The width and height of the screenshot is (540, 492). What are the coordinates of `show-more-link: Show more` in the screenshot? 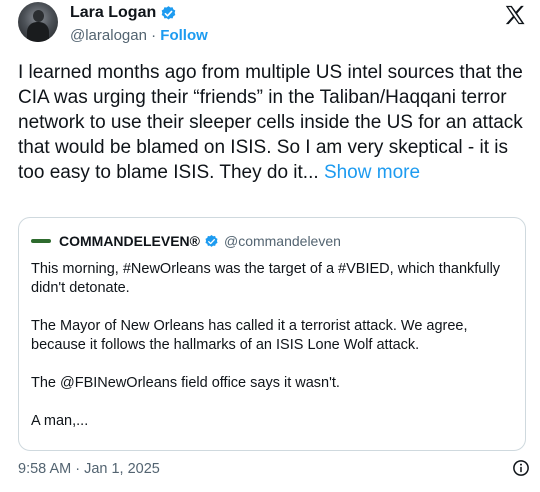 It's located at (372, 172).